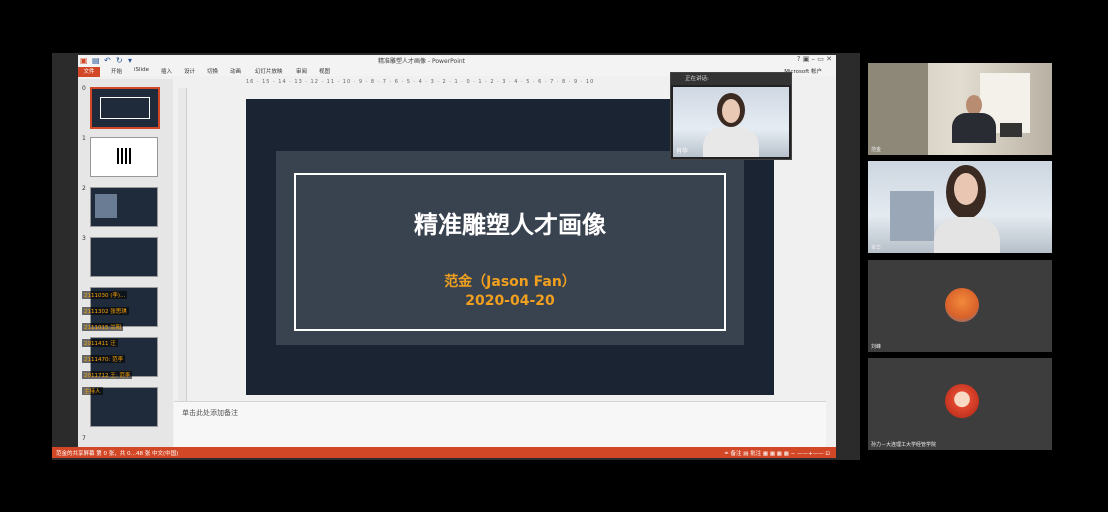 Image resolution: width=1108 pixels, height=512 pixels. What do you see at coordinates (117, 454) in the screenshot?
I see `status-left: 范金的共享屏幕 第 0 张，共 0…48 张 中文(中国)` at bounding box center [117, 454].